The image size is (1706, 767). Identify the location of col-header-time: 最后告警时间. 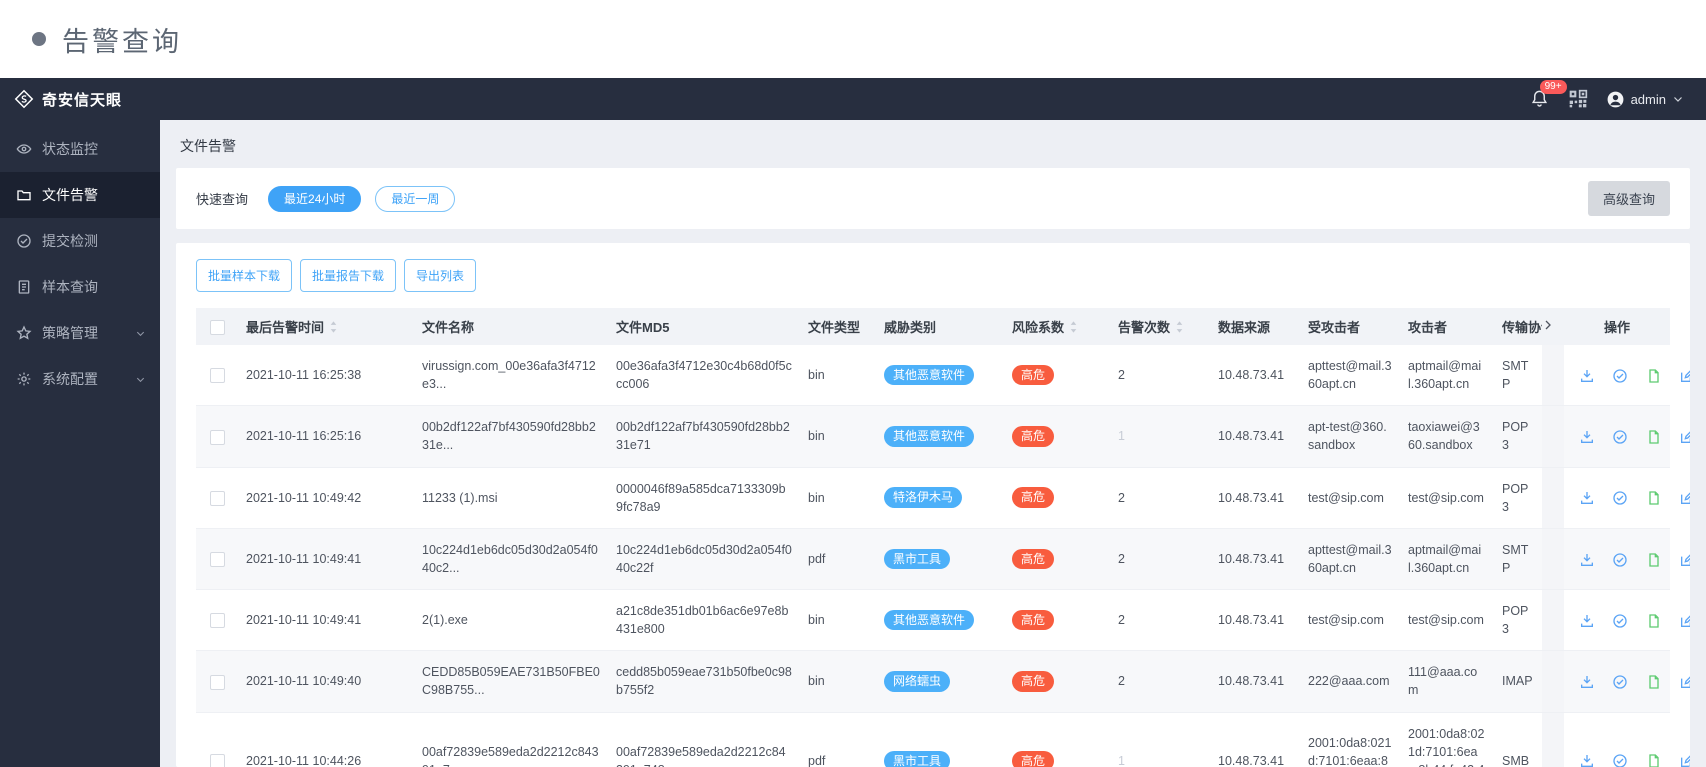
(326, 326).